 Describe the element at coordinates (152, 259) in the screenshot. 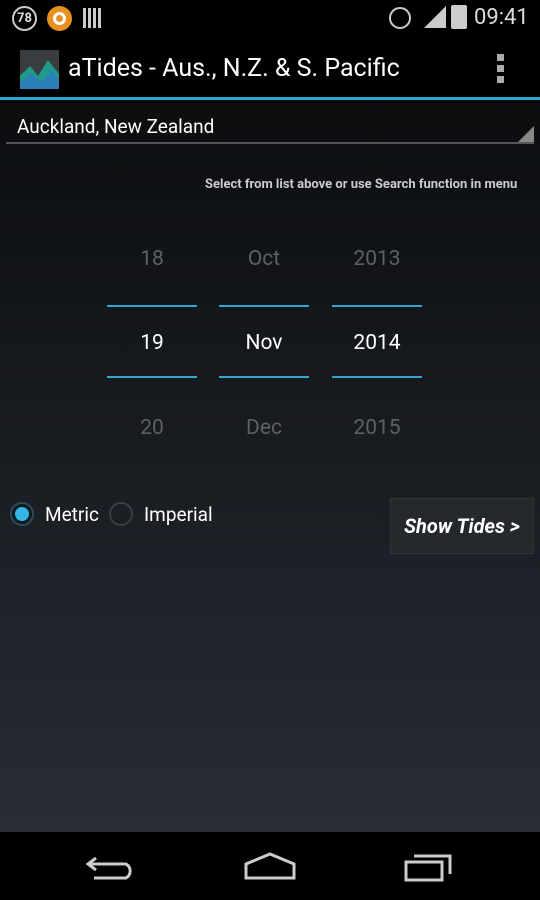

I see `day-prev: 18` at that location.